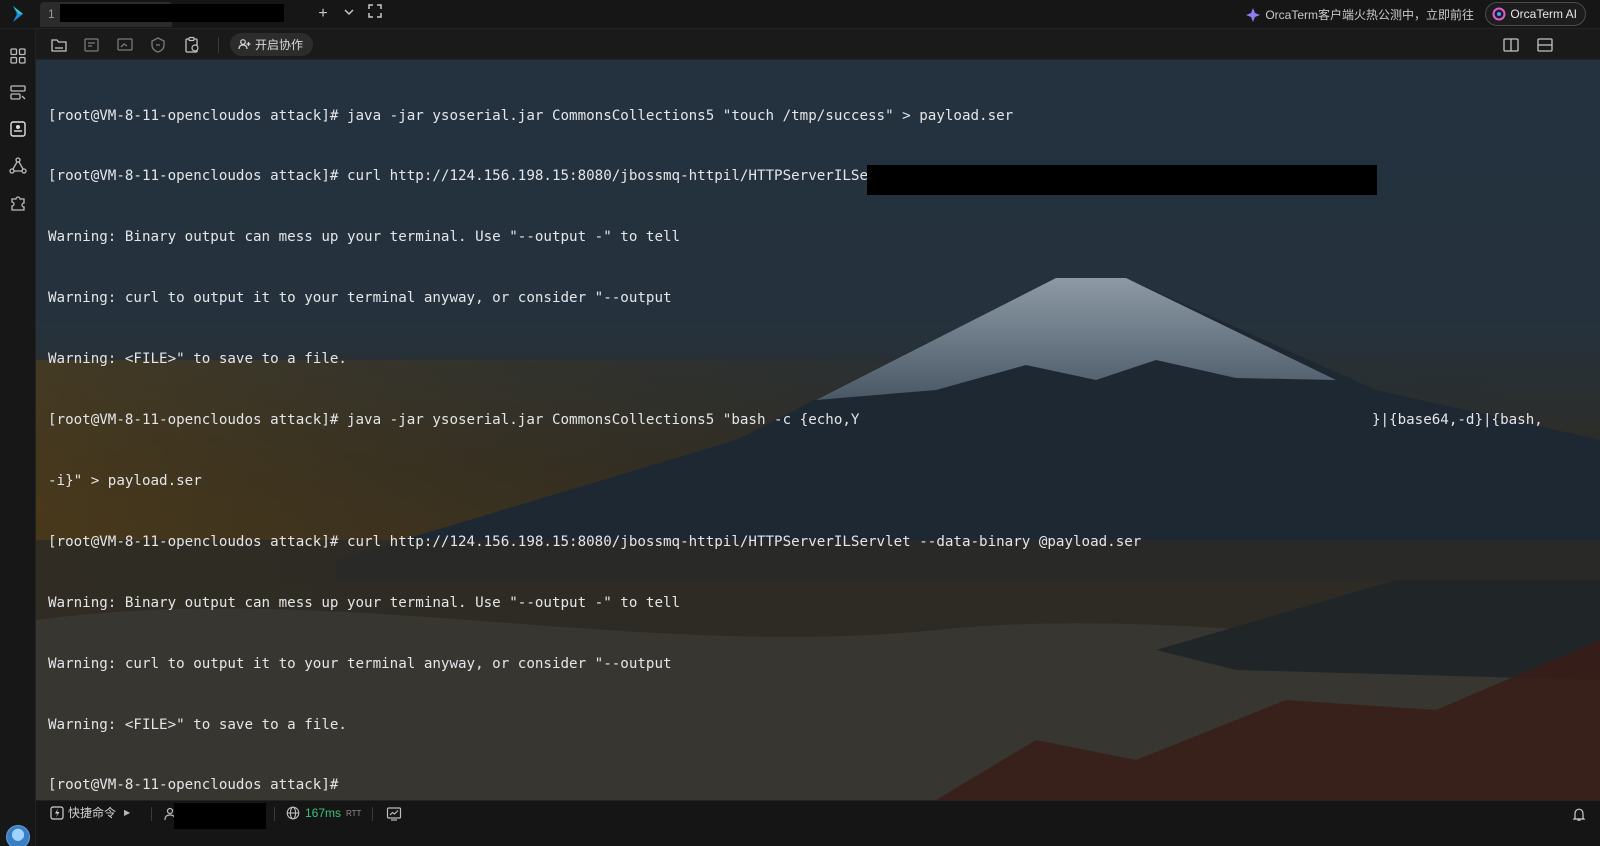  Describe the element at coordinates (220, 816) in the screenshot. I see `redacted-host-info` at that location.